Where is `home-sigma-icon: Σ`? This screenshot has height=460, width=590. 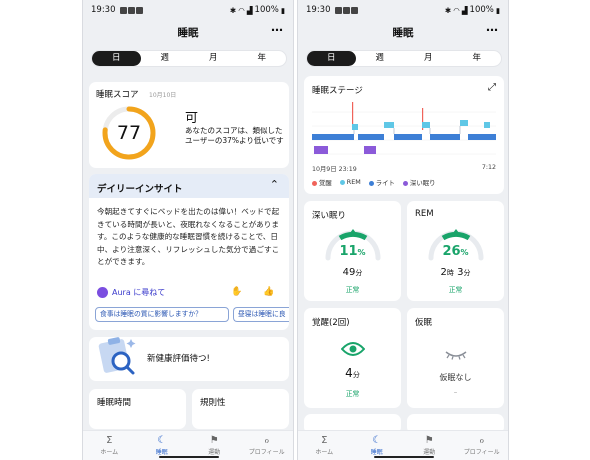 home-sigma-icon: Σ is located at coordinates (109, 440).